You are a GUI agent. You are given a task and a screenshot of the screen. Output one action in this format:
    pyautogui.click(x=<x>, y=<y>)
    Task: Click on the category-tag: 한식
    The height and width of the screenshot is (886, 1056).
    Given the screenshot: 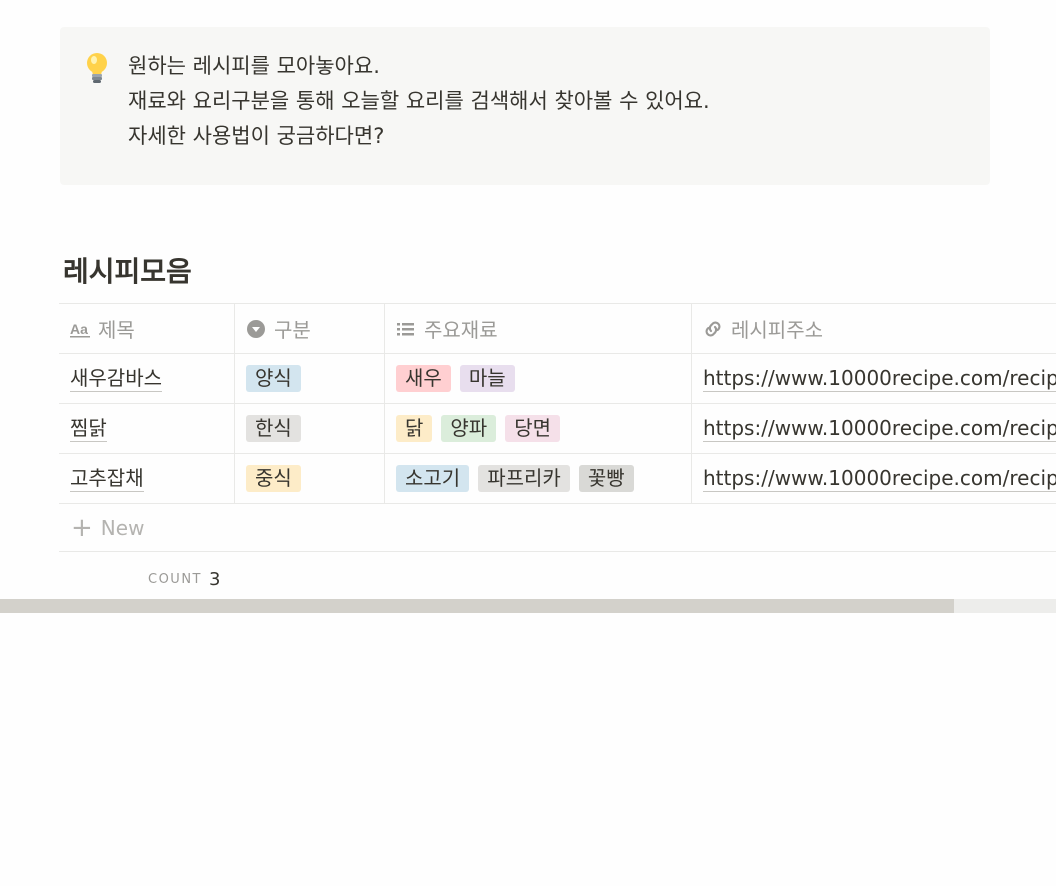 What is the action you would take?
    pyautogui.click(x=273, y=428)
    